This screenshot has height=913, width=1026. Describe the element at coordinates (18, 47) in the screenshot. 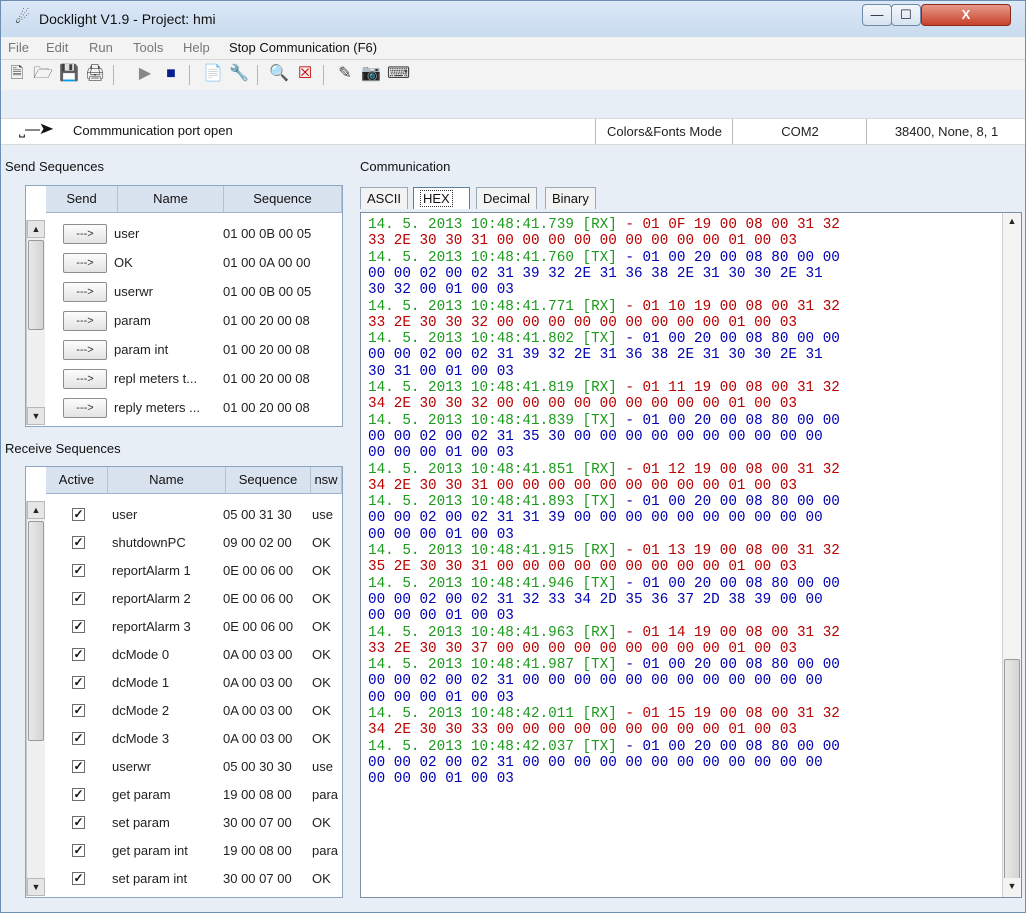

I see `menu-file: File` at that location.